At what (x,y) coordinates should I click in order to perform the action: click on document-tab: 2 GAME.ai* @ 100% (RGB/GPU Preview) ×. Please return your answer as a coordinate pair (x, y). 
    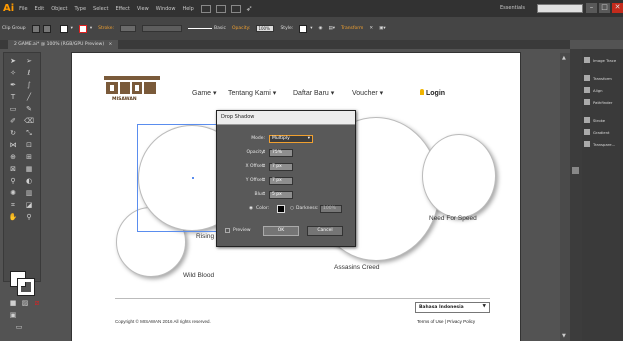
    Looking at the image, I should click on (63, 44).